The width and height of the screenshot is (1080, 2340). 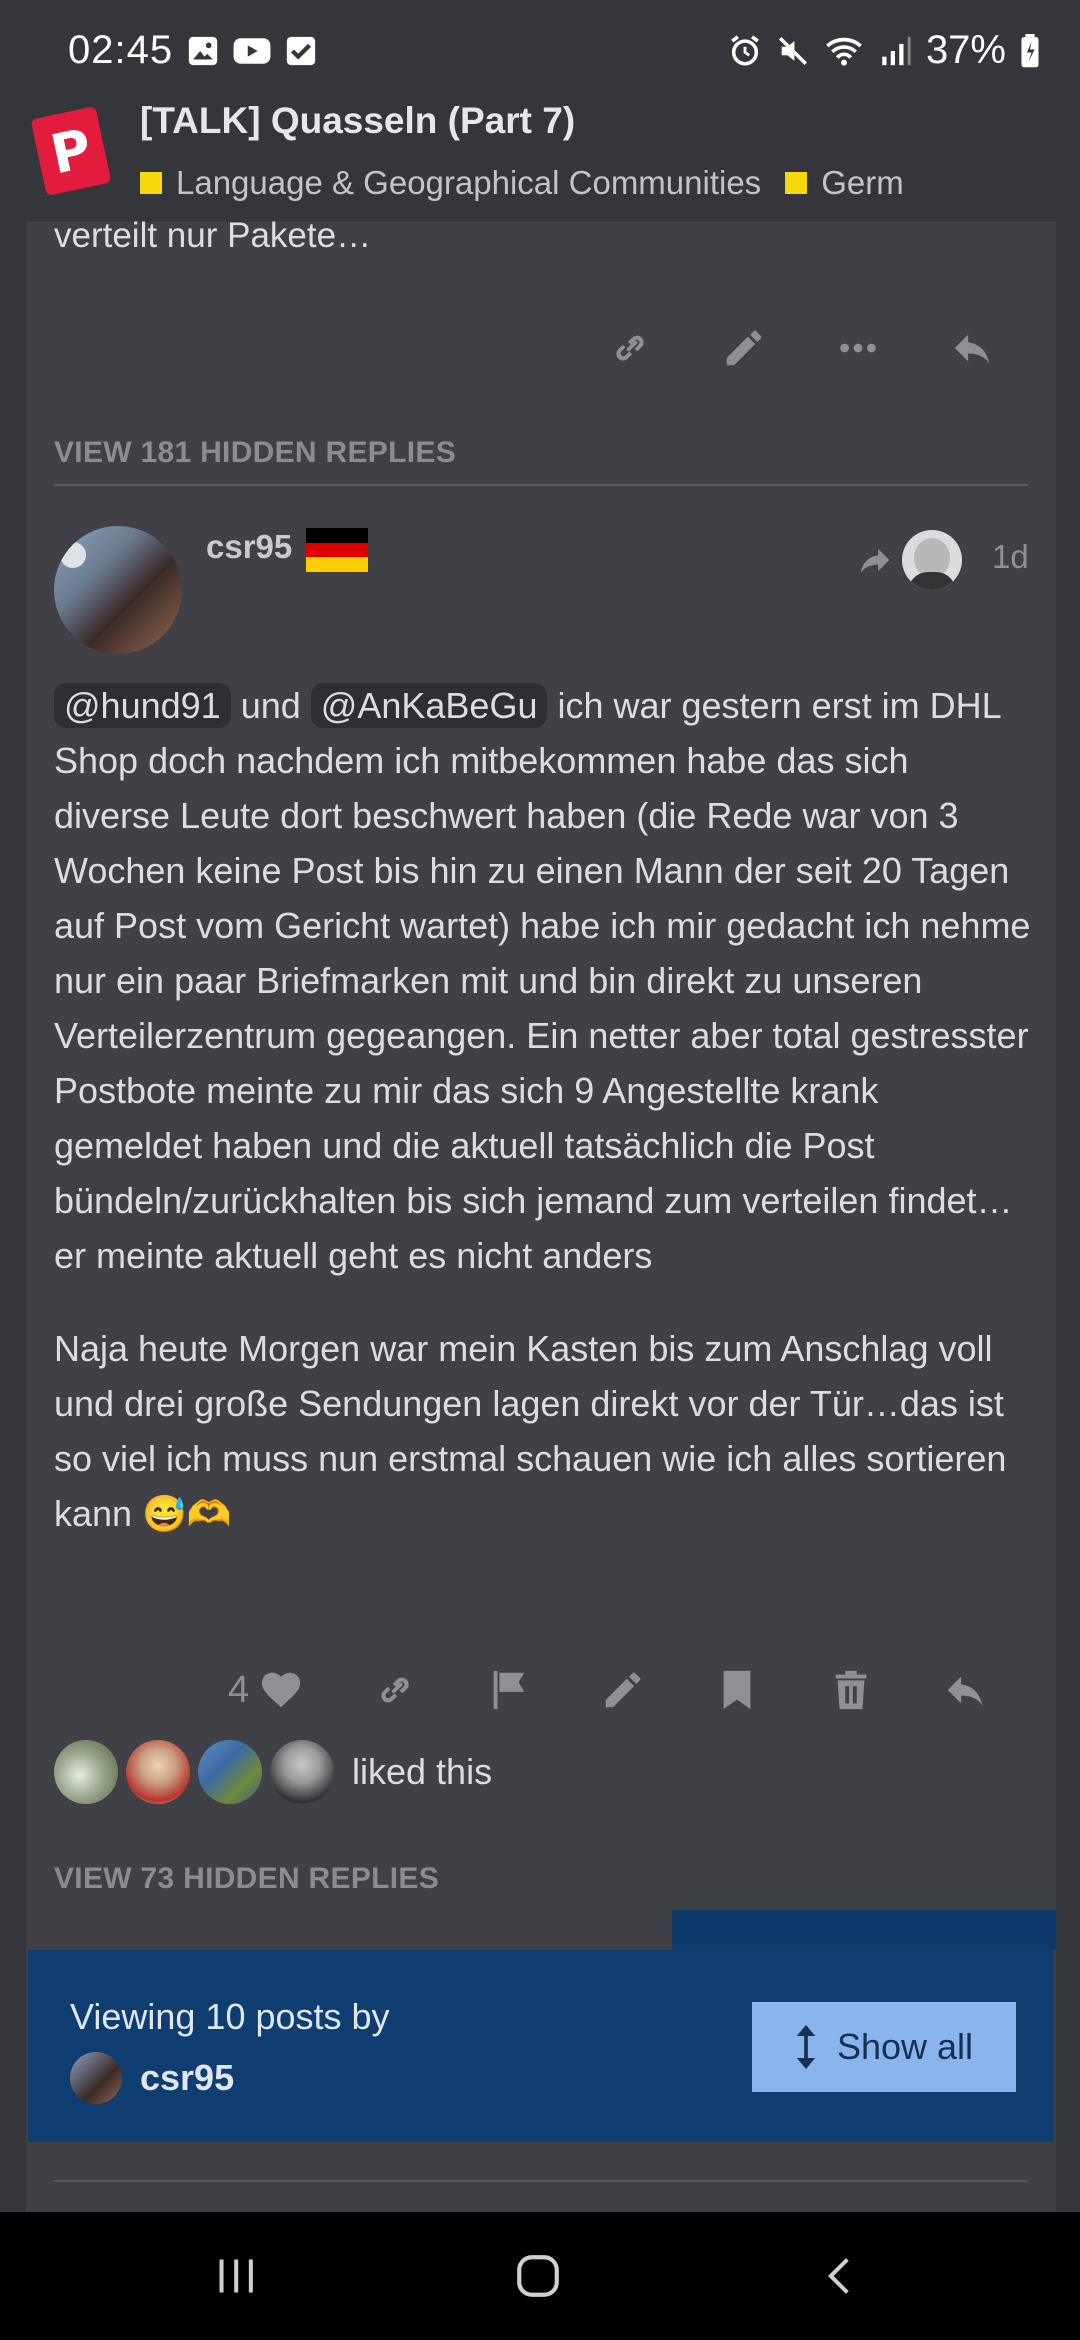 I want to click on category-badge: Language & Geographical Communities, so click(x=450, y=183).